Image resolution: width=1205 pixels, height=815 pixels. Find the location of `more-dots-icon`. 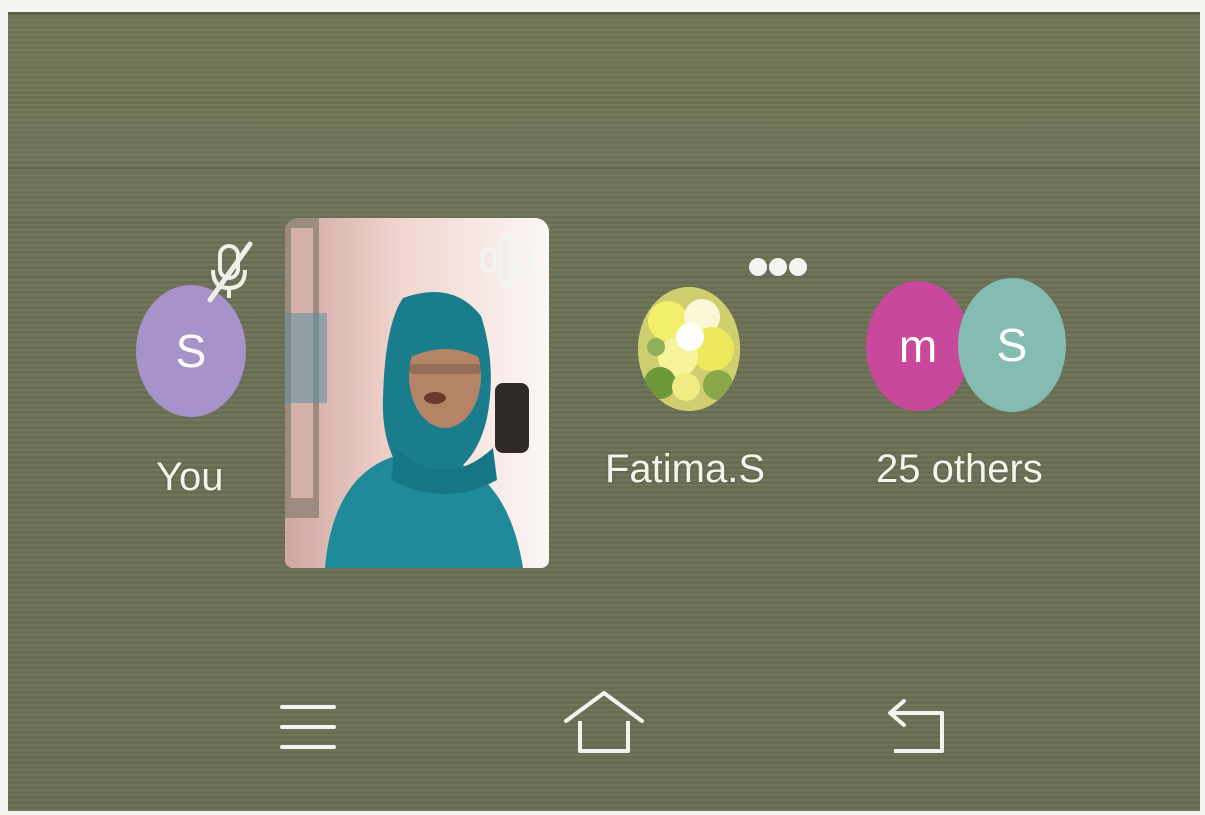

more-dots-icon is located at coordinates (778, 267).